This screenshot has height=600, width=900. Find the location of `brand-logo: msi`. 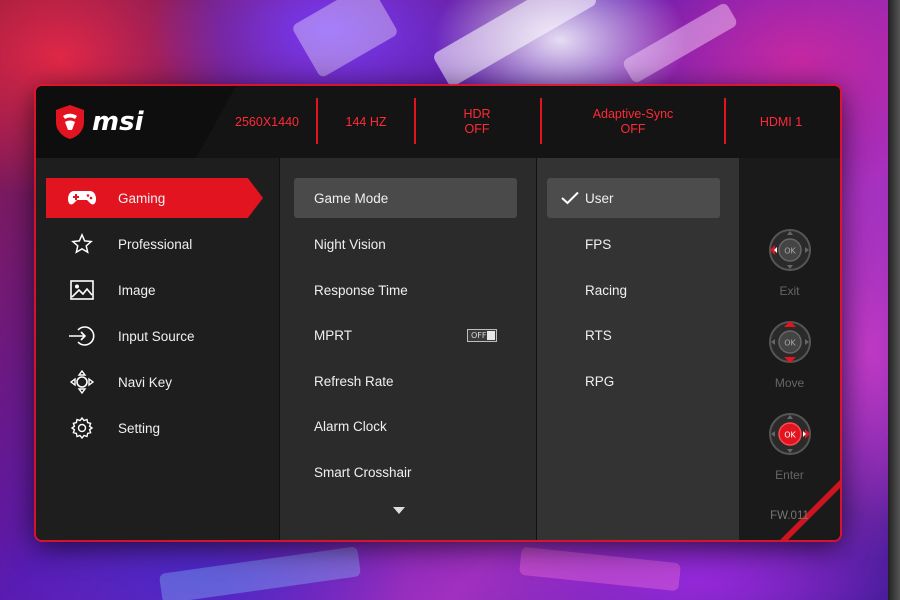

brand-logo: msi is located at coordinates (136, 122).